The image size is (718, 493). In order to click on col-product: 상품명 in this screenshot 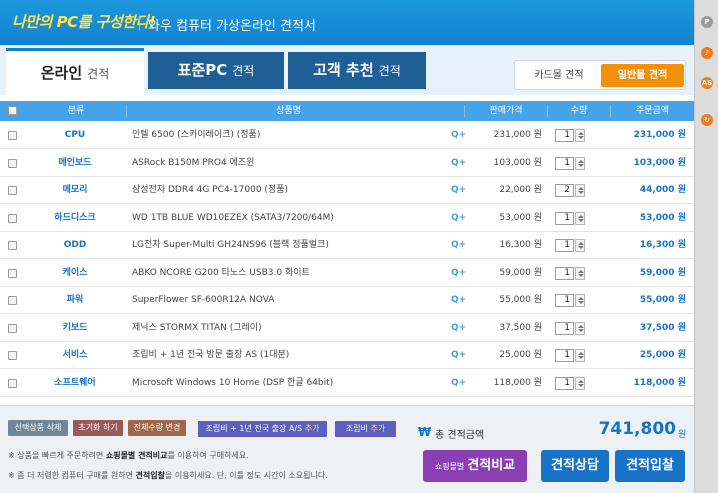, I will do `click(288, 111)`.